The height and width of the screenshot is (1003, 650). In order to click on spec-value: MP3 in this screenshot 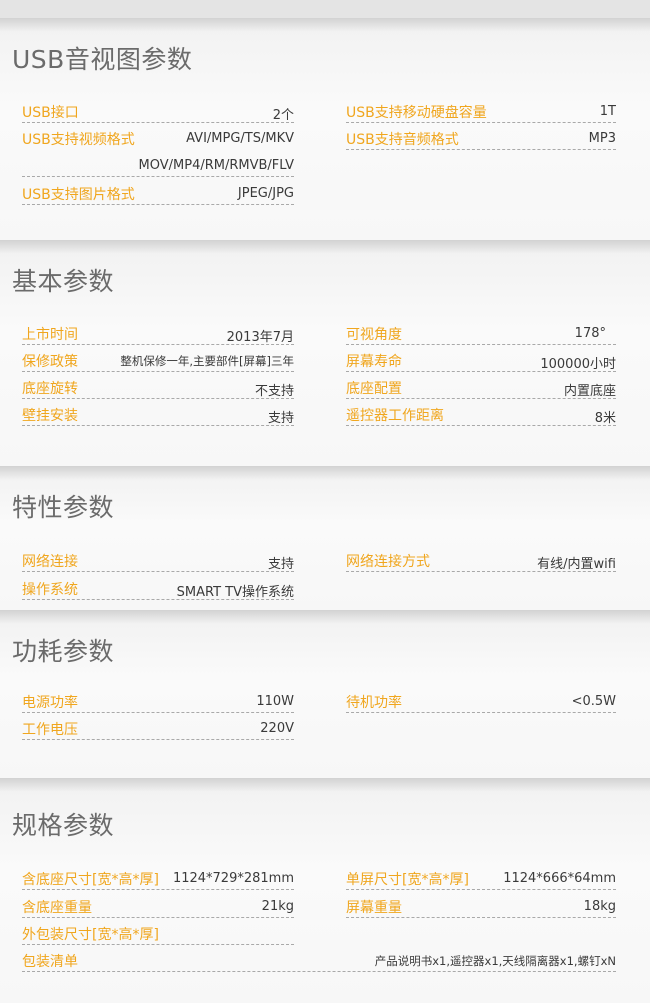, I will do `click(602, 138)`.